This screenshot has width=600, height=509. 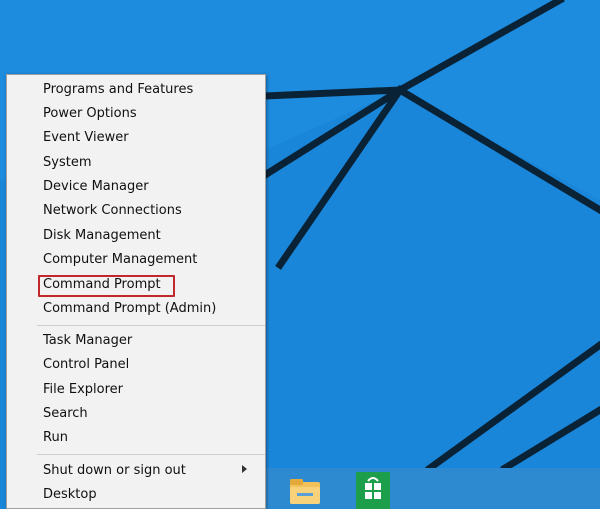 What do you see at coordinates (83, 390) in the screenshot?
I see `menu-item-file-explorer: File Explorer` at bounding box center [83, 390].